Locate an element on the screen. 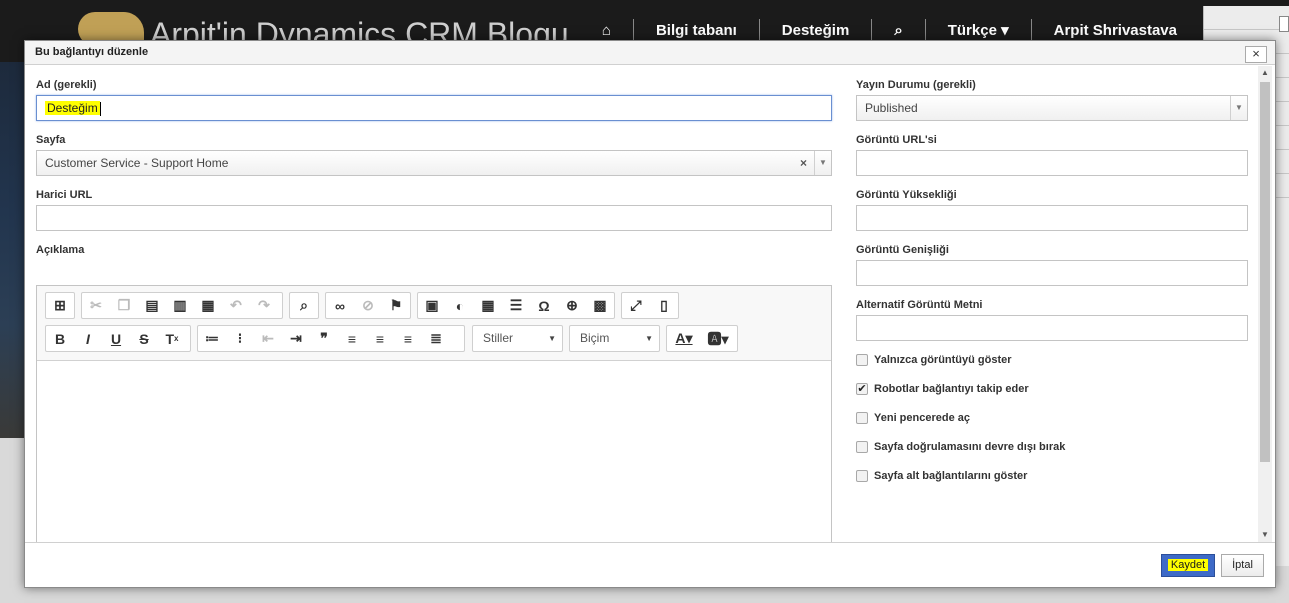 The height and width of the screenshot is (603, 1289). description-label: Açıklama is located at coordinates (60, 250).